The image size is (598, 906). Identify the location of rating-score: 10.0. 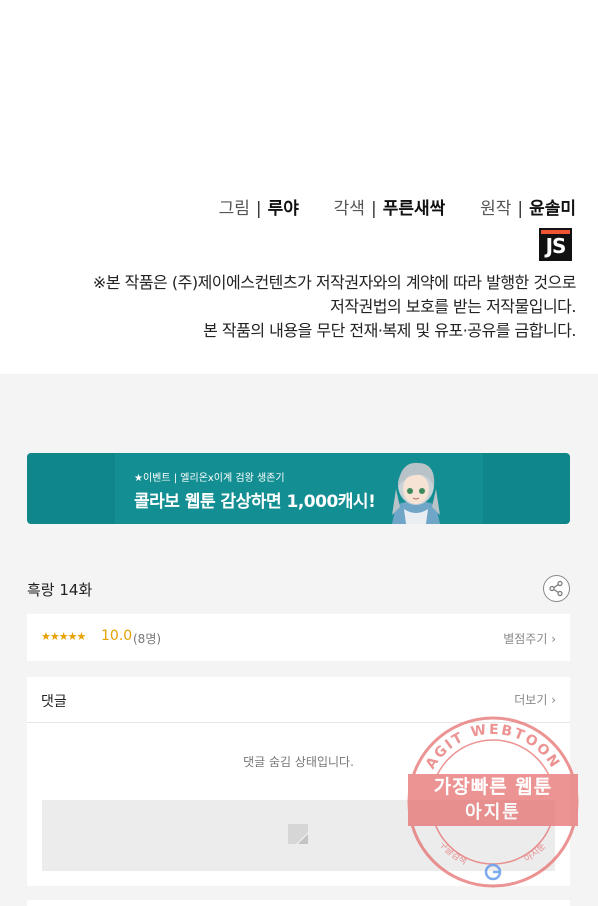
(117, 636).